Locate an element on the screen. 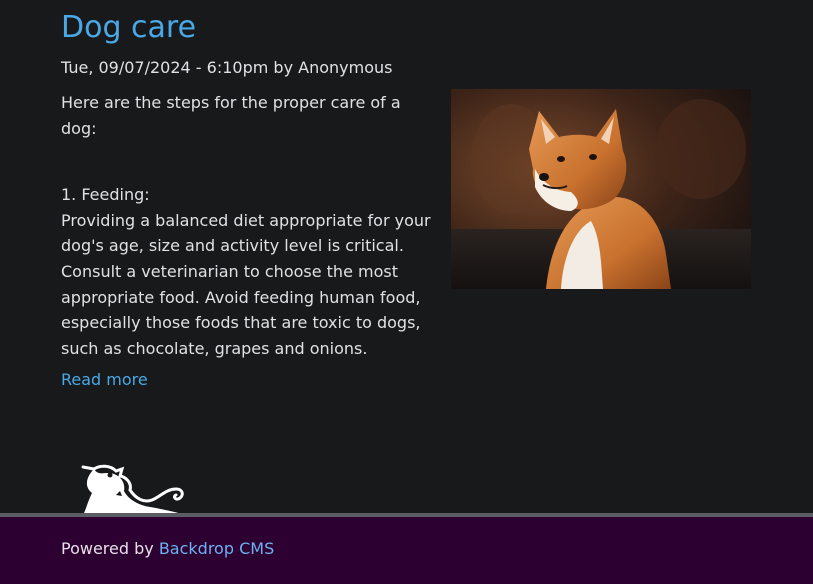 This screenshot has width=813, height=584. site-footer: Powered by Backdrop CMS is located at coordinates (406, 550).